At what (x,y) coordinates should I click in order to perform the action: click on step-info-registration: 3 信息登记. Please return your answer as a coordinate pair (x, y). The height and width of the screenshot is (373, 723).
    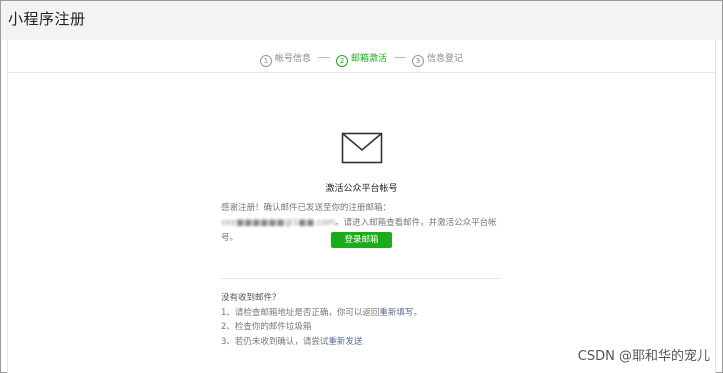
    Looking at the image, I should click on (437, 59).